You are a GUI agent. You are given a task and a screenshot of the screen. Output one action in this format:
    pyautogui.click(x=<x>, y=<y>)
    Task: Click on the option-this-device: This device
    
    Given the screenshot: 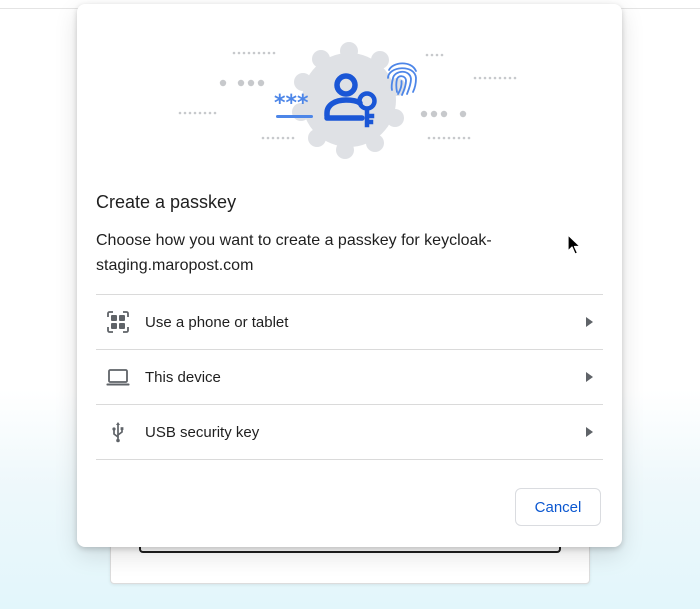 What is the action you would take?
    pyautogui.click(x=349, y=377)
    